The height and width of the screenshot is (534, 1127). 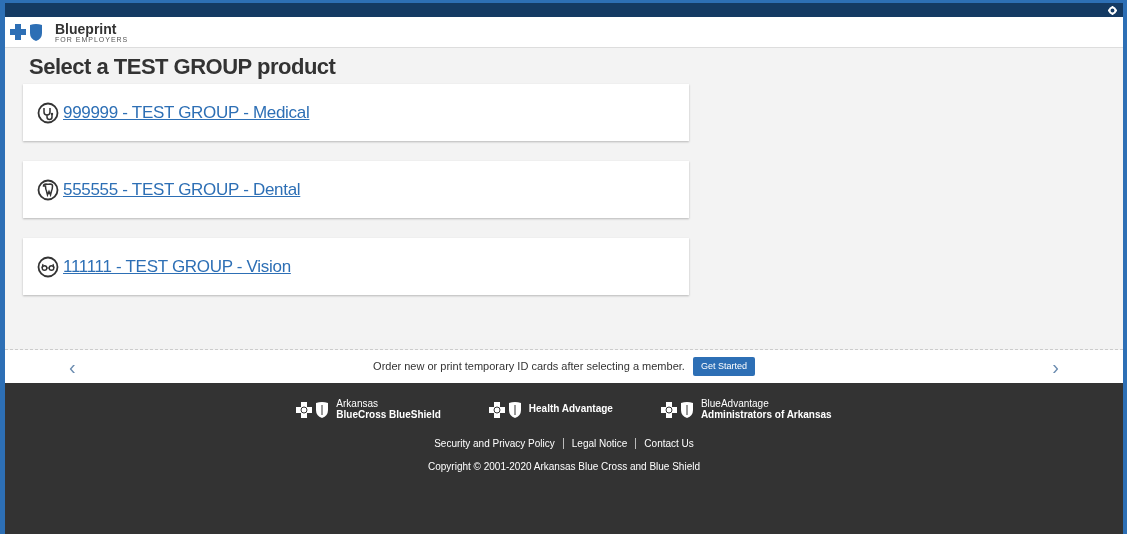 I want to click on logo-name: Blueprint, so click(x=86, y=28).